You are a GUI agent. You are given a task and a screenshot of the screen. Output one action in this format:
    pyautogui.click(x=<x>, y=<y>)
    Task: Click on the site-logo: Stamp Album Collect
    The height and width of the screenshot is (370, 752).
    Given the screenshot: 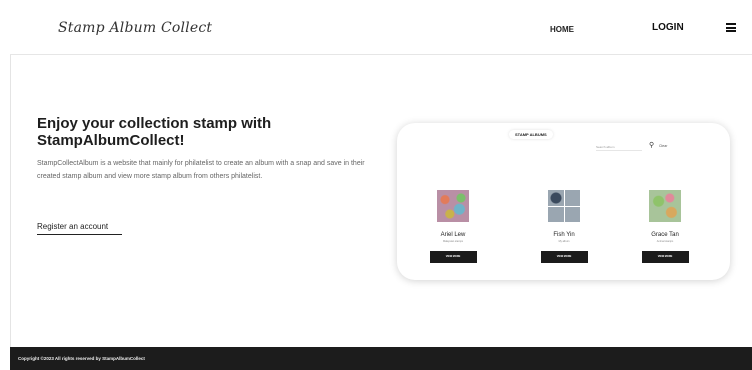 What is the action you would take?
    pyautogui.click(x=135, y=28)
    